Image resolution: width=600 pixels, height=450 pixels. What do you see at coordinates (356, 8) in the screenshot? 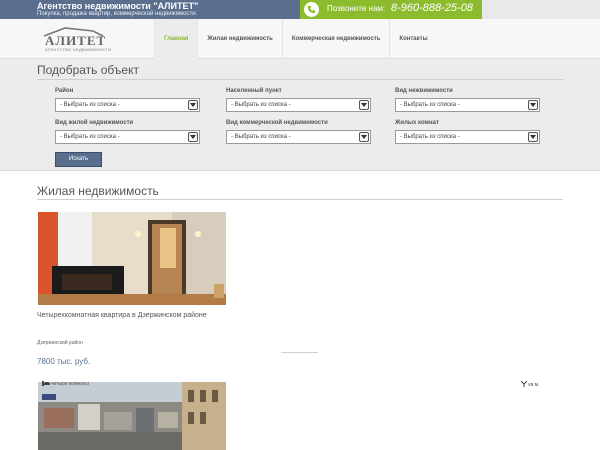
I see `call-label: Позвоните нам:` at bounding box center [356, 8].